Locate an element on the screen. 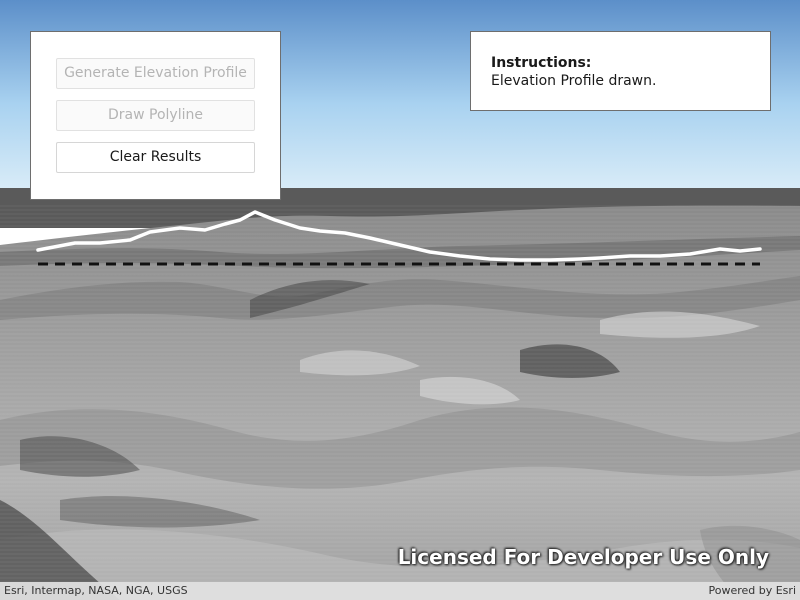 The height and width of the screenshot is (600, 800). clear-results-button: Clear Results is located at coordinates (155, 157).